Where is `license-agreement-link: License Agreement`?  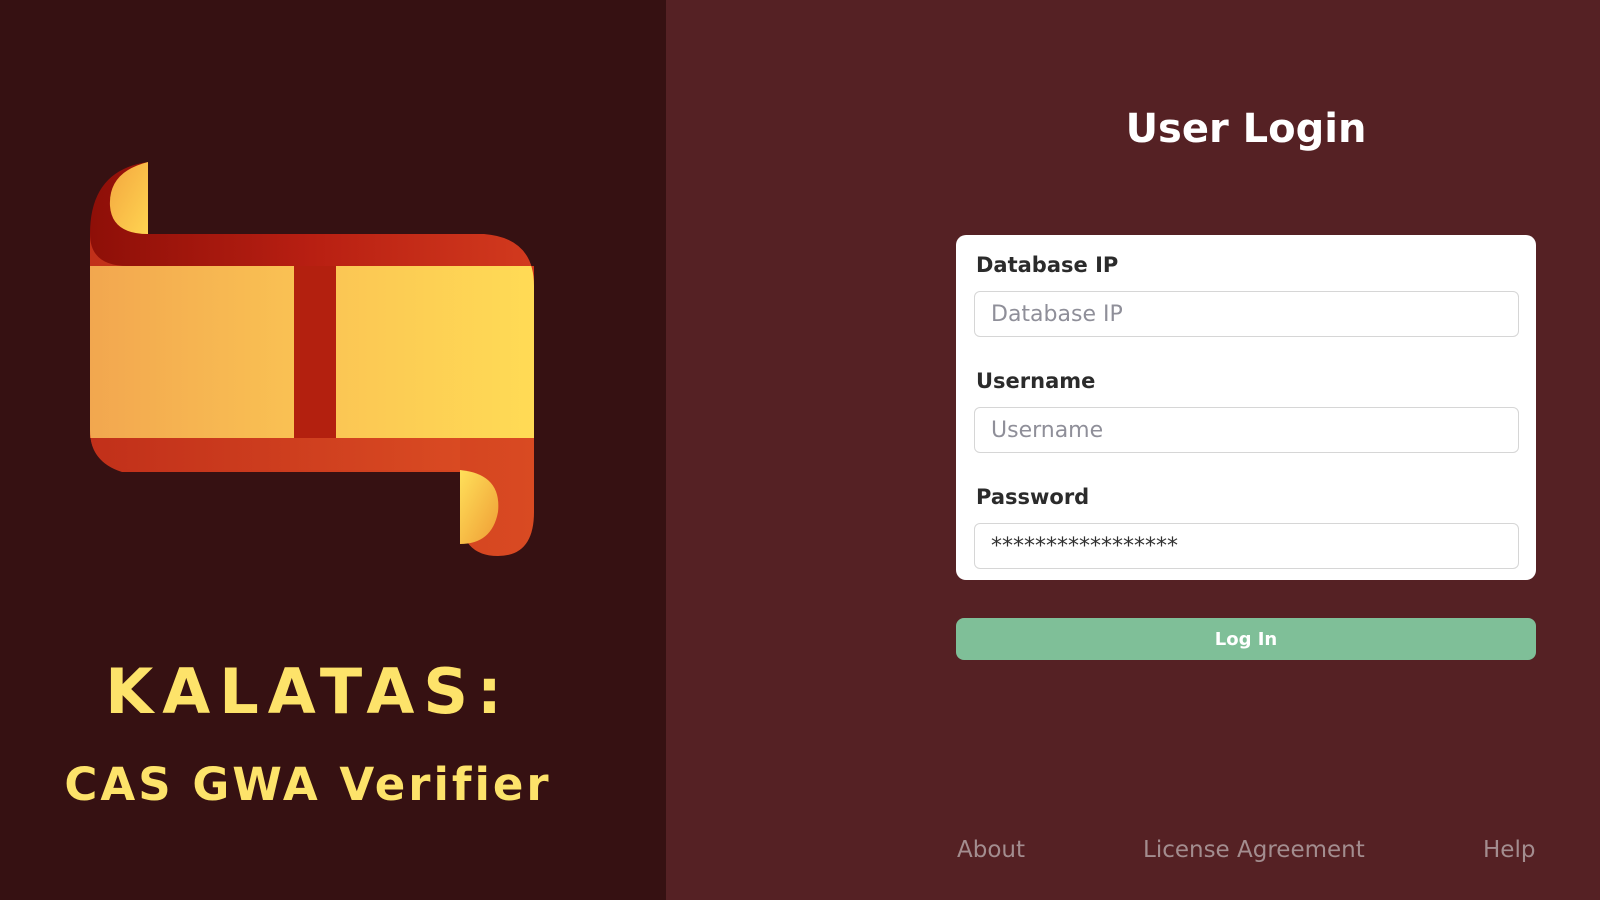 license-agreement-link: License Agreement is located at coordinates (1254, 850).